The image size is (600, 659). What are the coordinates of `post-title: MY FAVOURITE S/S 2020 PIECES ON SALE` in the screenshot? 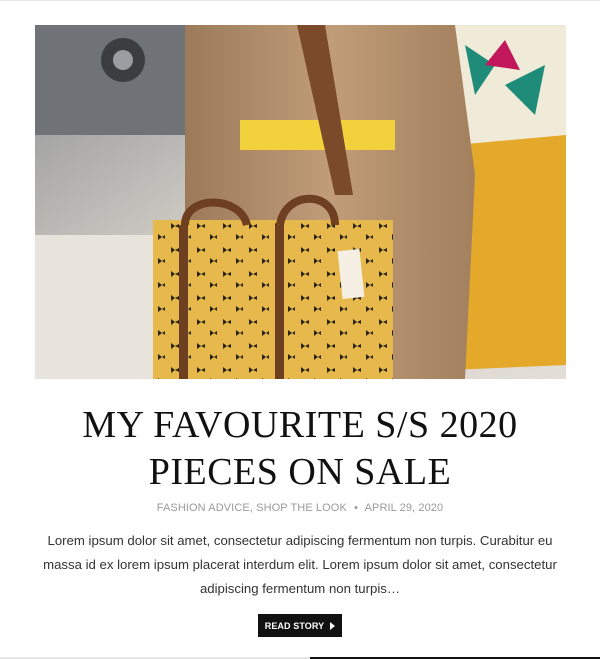 It's located at (300, 449).